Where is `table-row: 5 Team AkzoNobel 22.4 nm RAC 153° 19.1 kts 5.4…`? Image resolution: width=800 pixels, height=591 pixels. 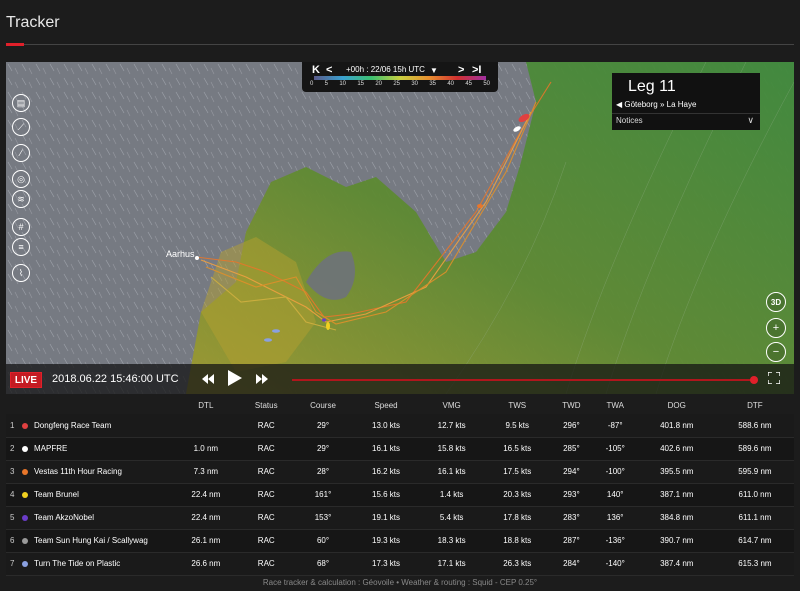
table-row: 5 Team AkzoNobel 22.4 nm RAC 153° 19.1 kts 5.4… is located at coordinates (400, 517).